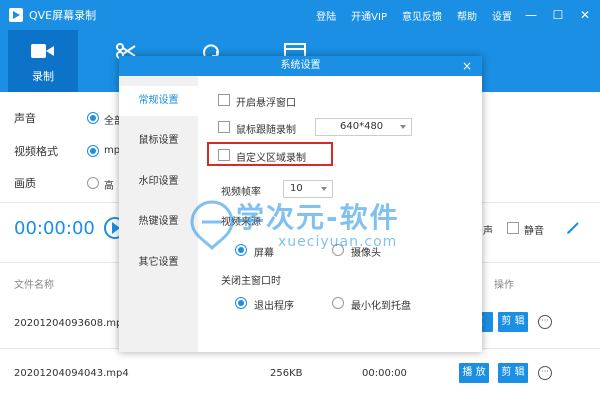 Image resolution: width=600 pixels, height=410 pixels. Describe the element at coordinates (93, 183) in the screenshot. I see `quality-radio` at that location.